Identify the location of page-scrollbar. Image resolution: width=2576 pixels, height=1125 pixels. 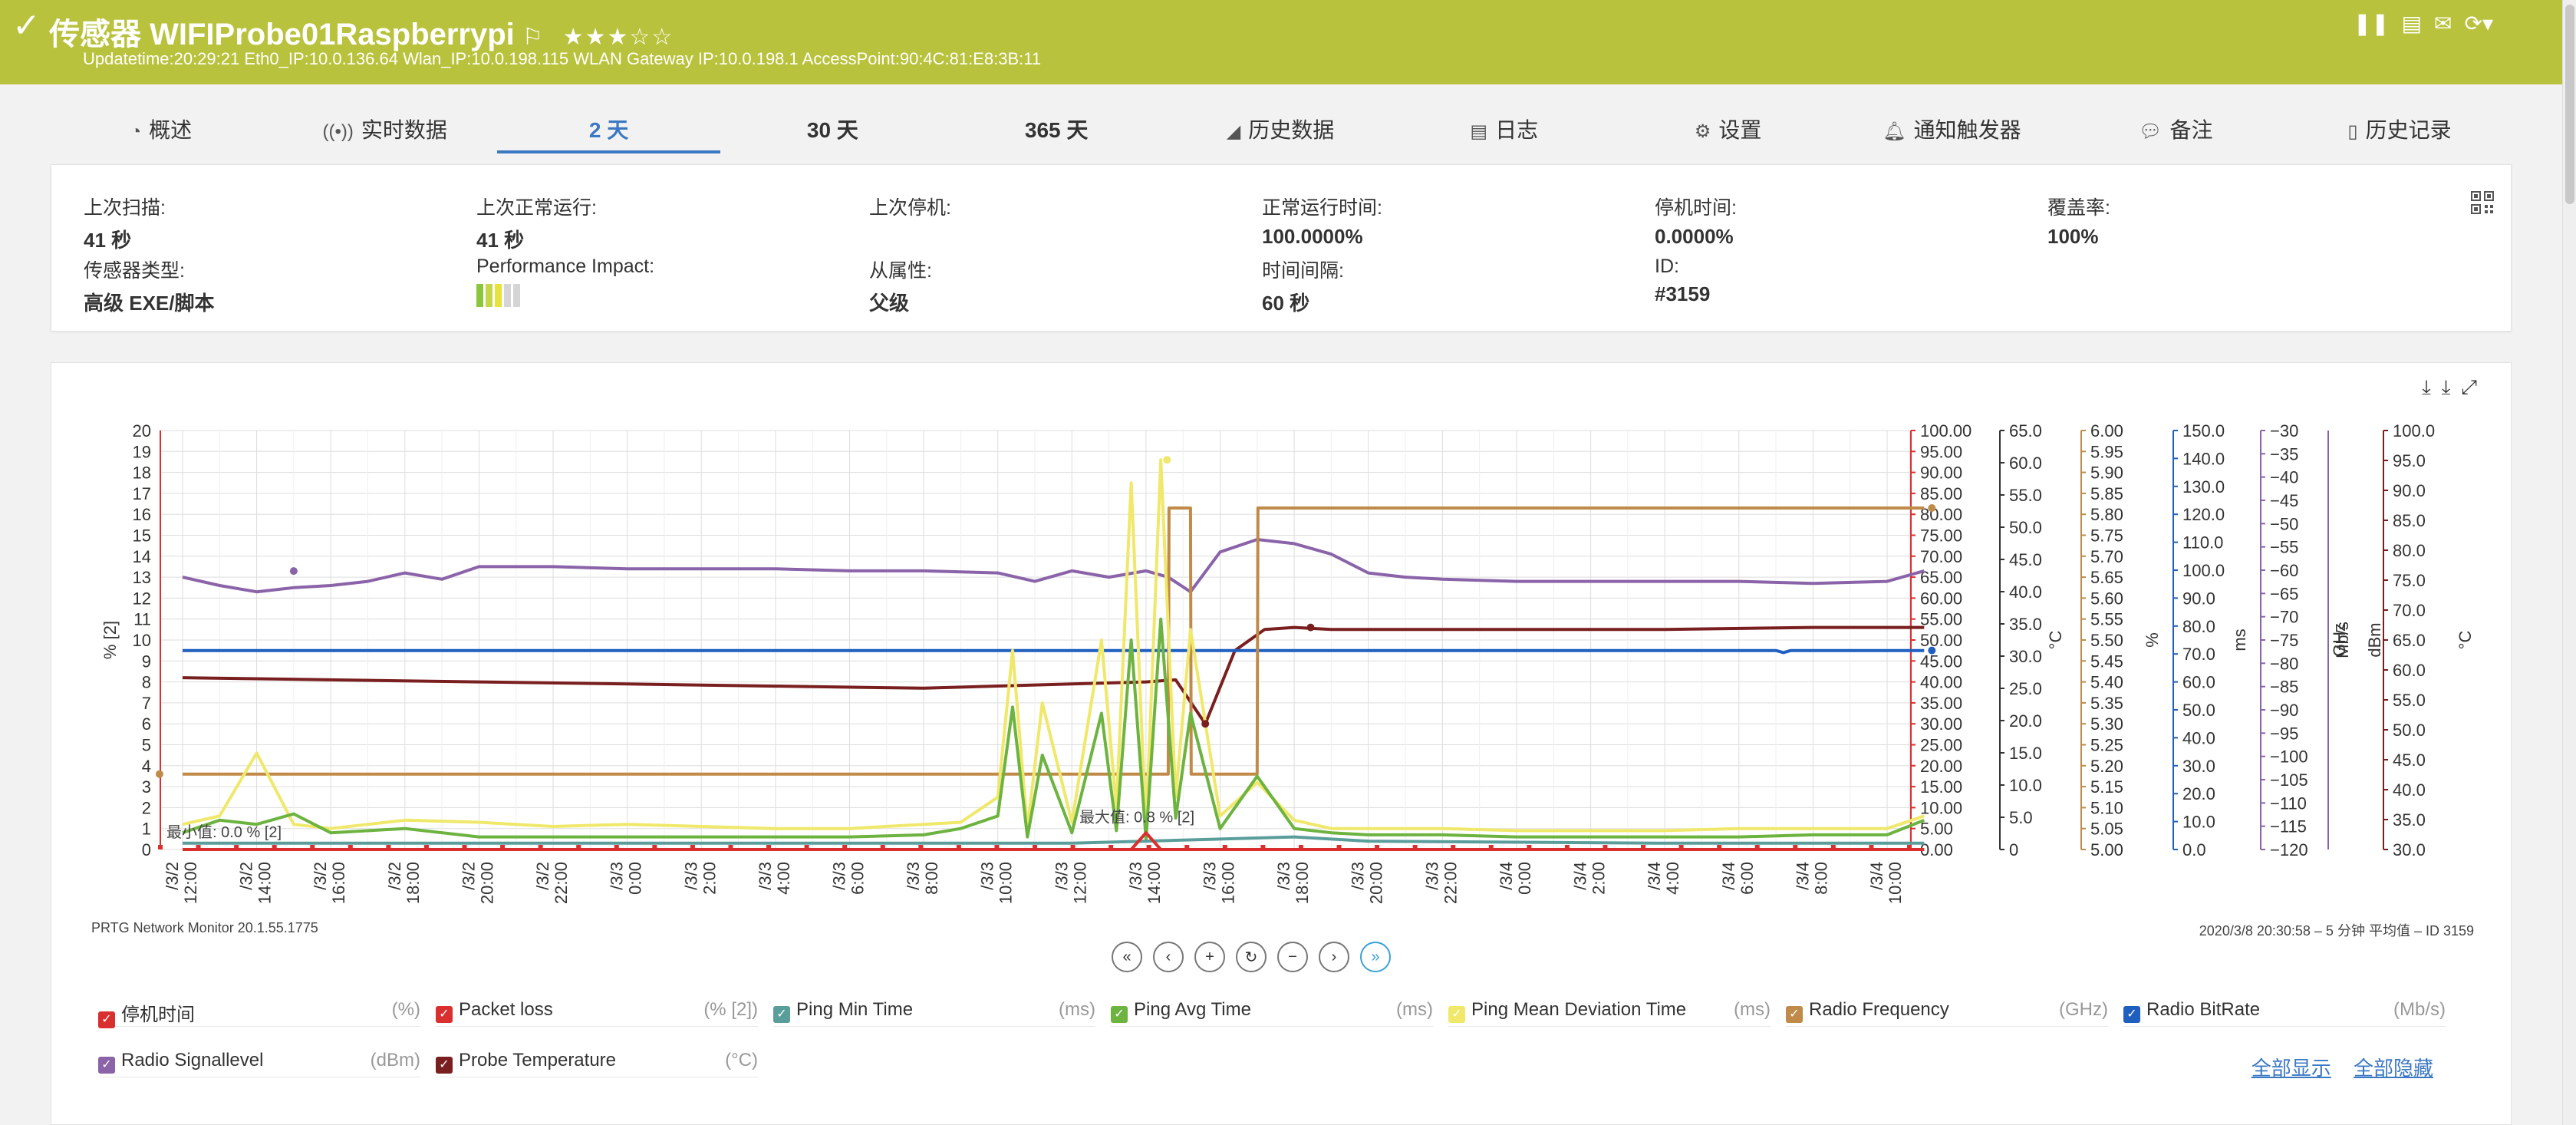
(2569, 562).